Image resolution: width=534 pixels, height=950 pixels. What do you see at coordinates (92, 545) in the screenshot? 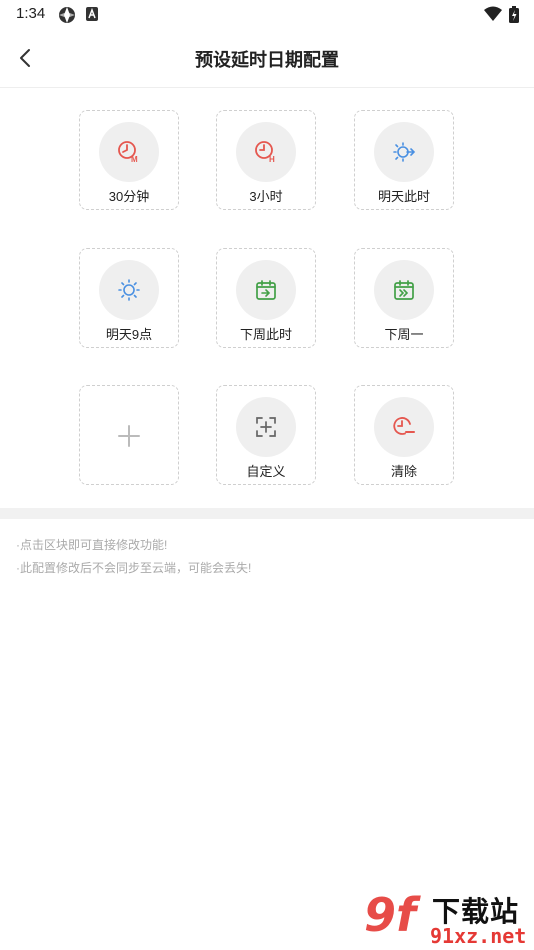
I see `hint-text: ·点击区块即可直接修改功能!` at bounding box center [92, 545].